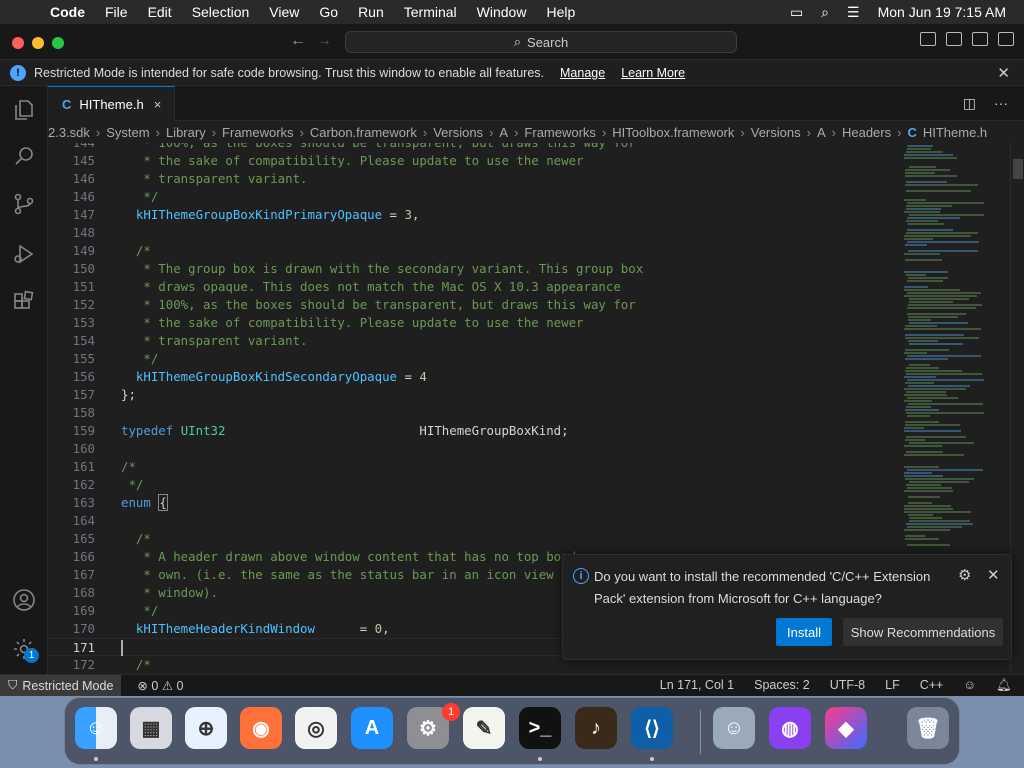 The image size is (1024, 768). What do you see at coordinates (69, 132) in the screenshot?
I see `breadcrumb-segment: 2.3.sdk` at bounding box center [69, 132].